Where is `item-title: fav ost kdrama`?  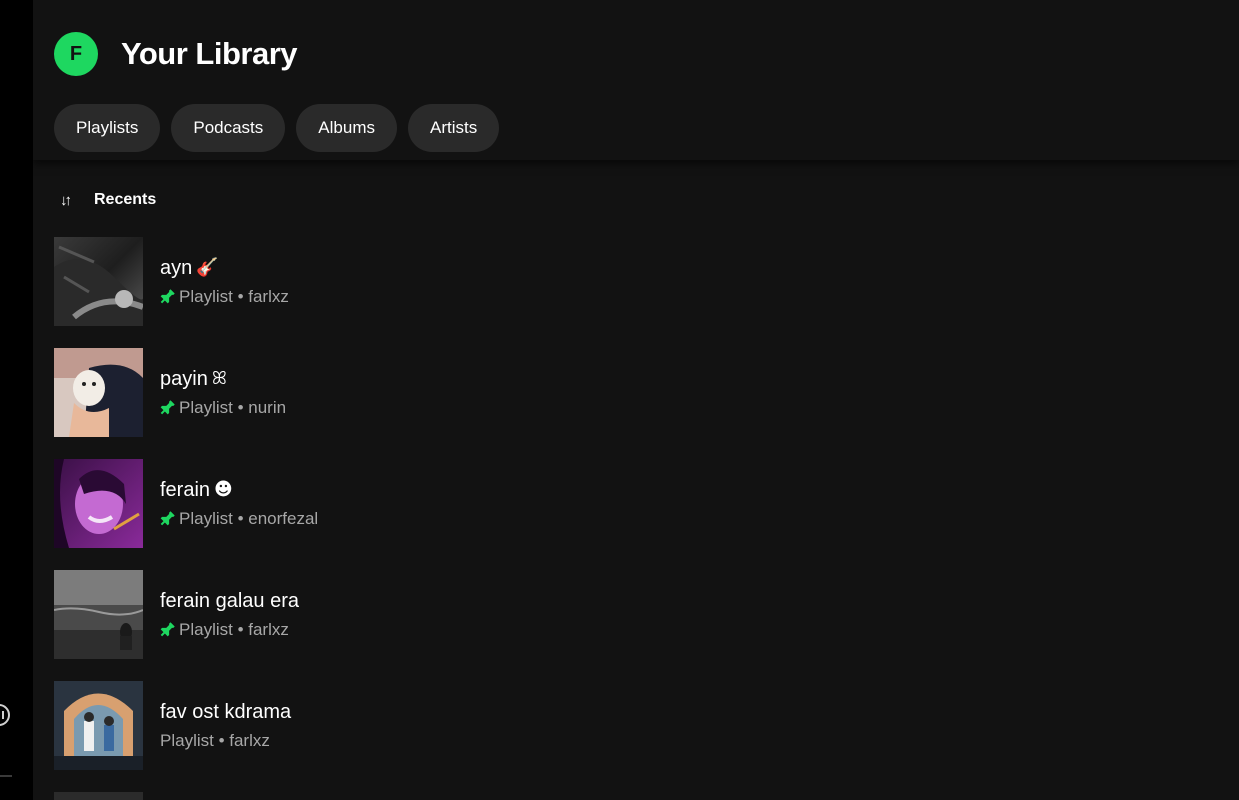
item-title: fav ost kdrama is located at coordinates (226, 712).